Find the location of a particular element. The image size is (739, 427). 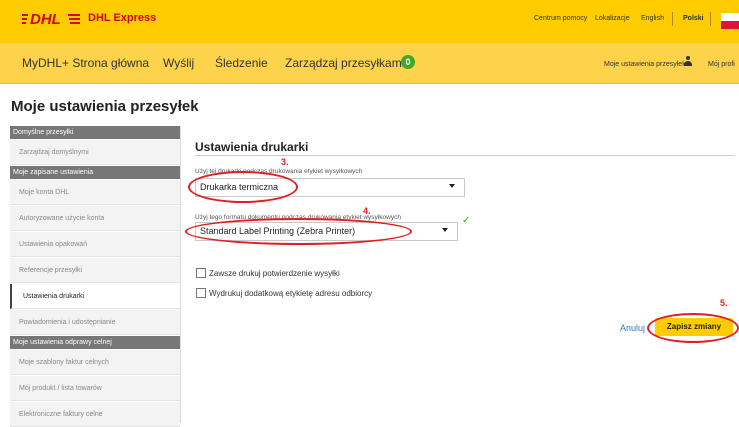

sidebar-heading-saved: Moje zapisane ustawienia is located at coordinates (95, 172).